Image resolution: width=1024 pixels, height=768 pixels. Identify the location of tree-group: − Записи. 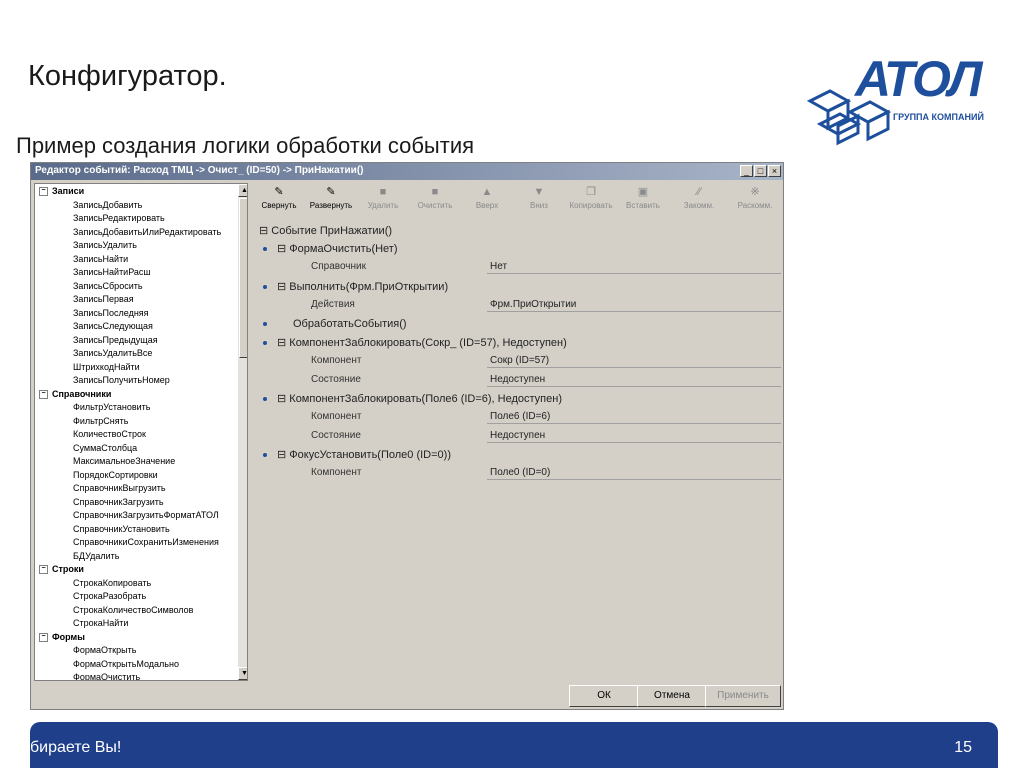
(61, 191).